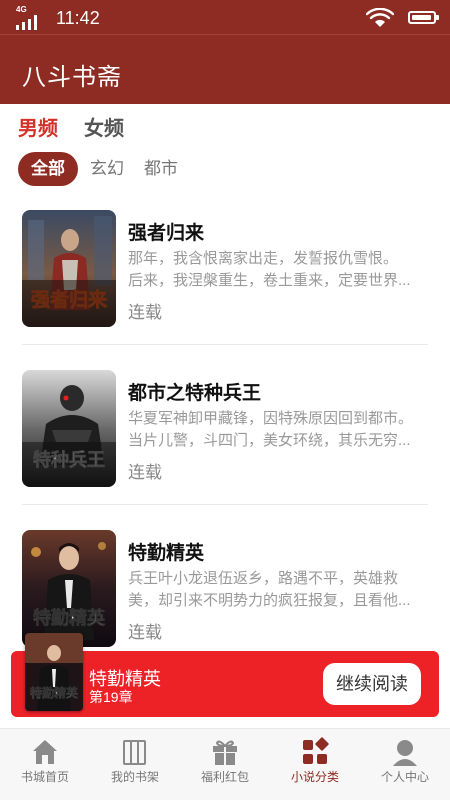 This screenshot has width=450, height=800. Describe the element at coordinates (111, 697) in the screenshot. I see `continue-chapter: 第19章` at that location.